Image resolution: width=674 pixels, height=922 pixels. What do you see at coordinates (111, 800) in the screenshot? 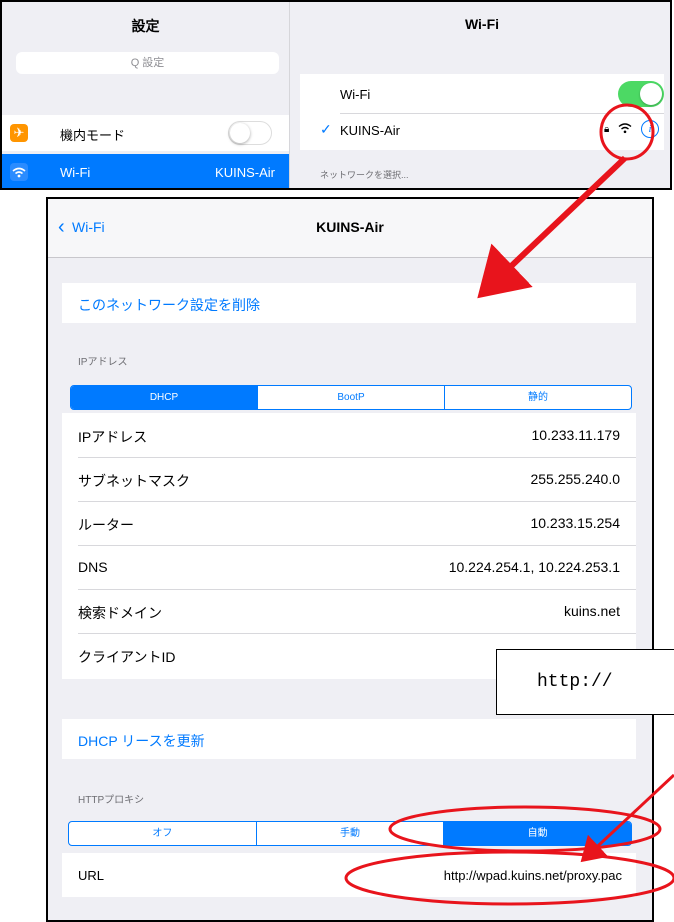
I see `proxy-section-header: HTTPプロキシ` at bounding box center [111, 800].